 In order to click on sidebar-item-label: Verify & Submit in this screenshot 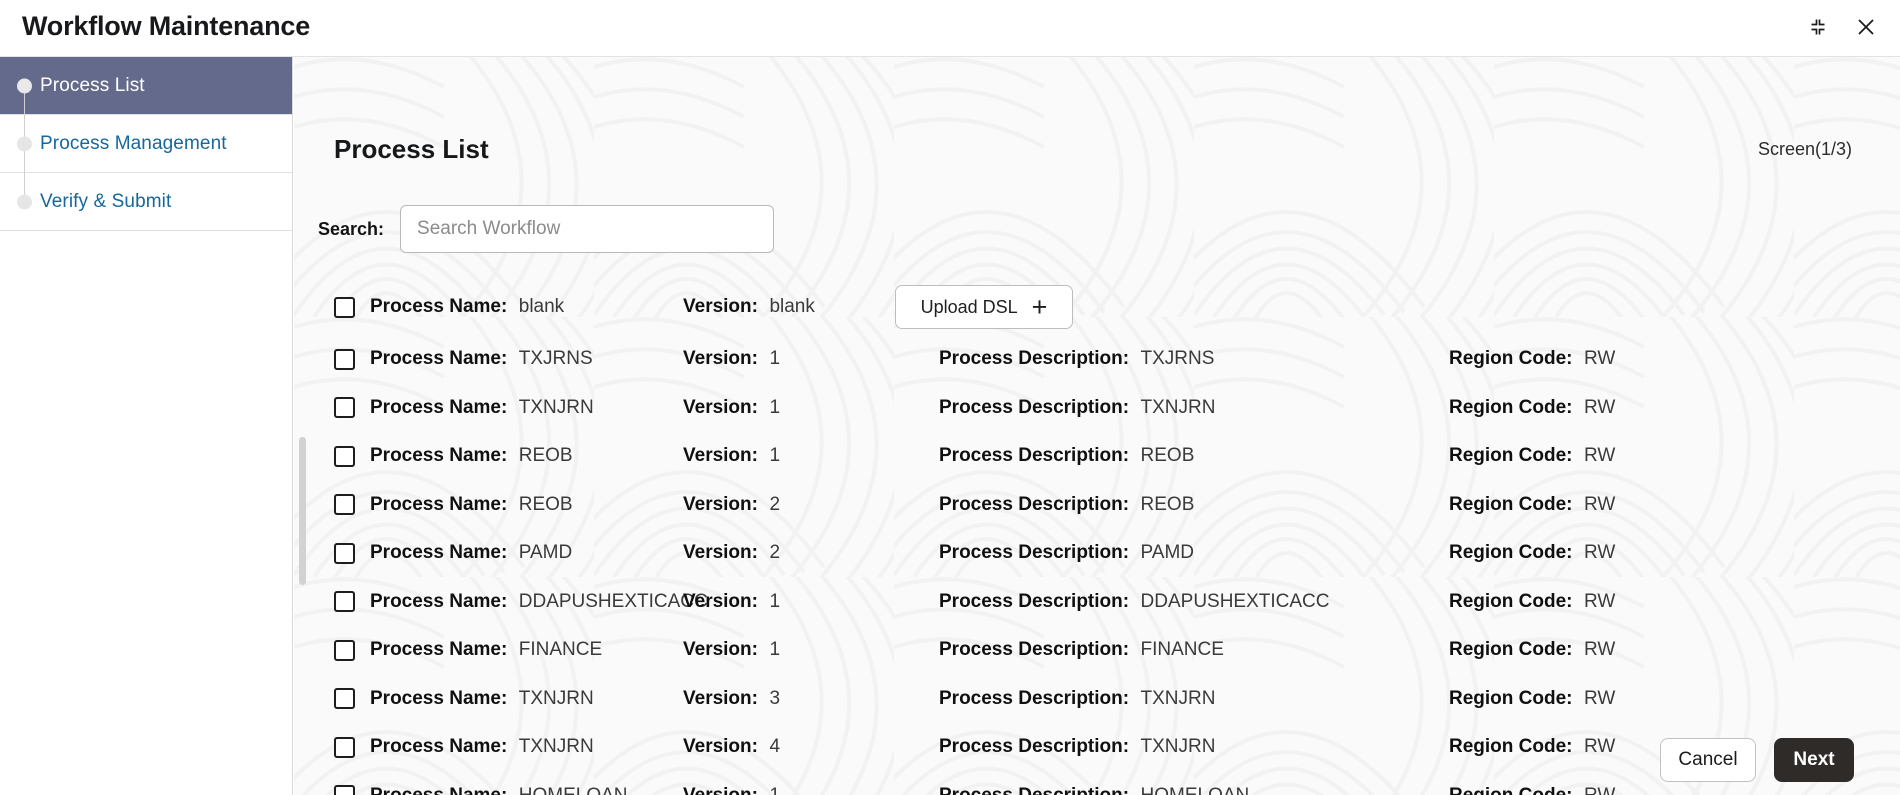, I will do `click(106, 201)`.